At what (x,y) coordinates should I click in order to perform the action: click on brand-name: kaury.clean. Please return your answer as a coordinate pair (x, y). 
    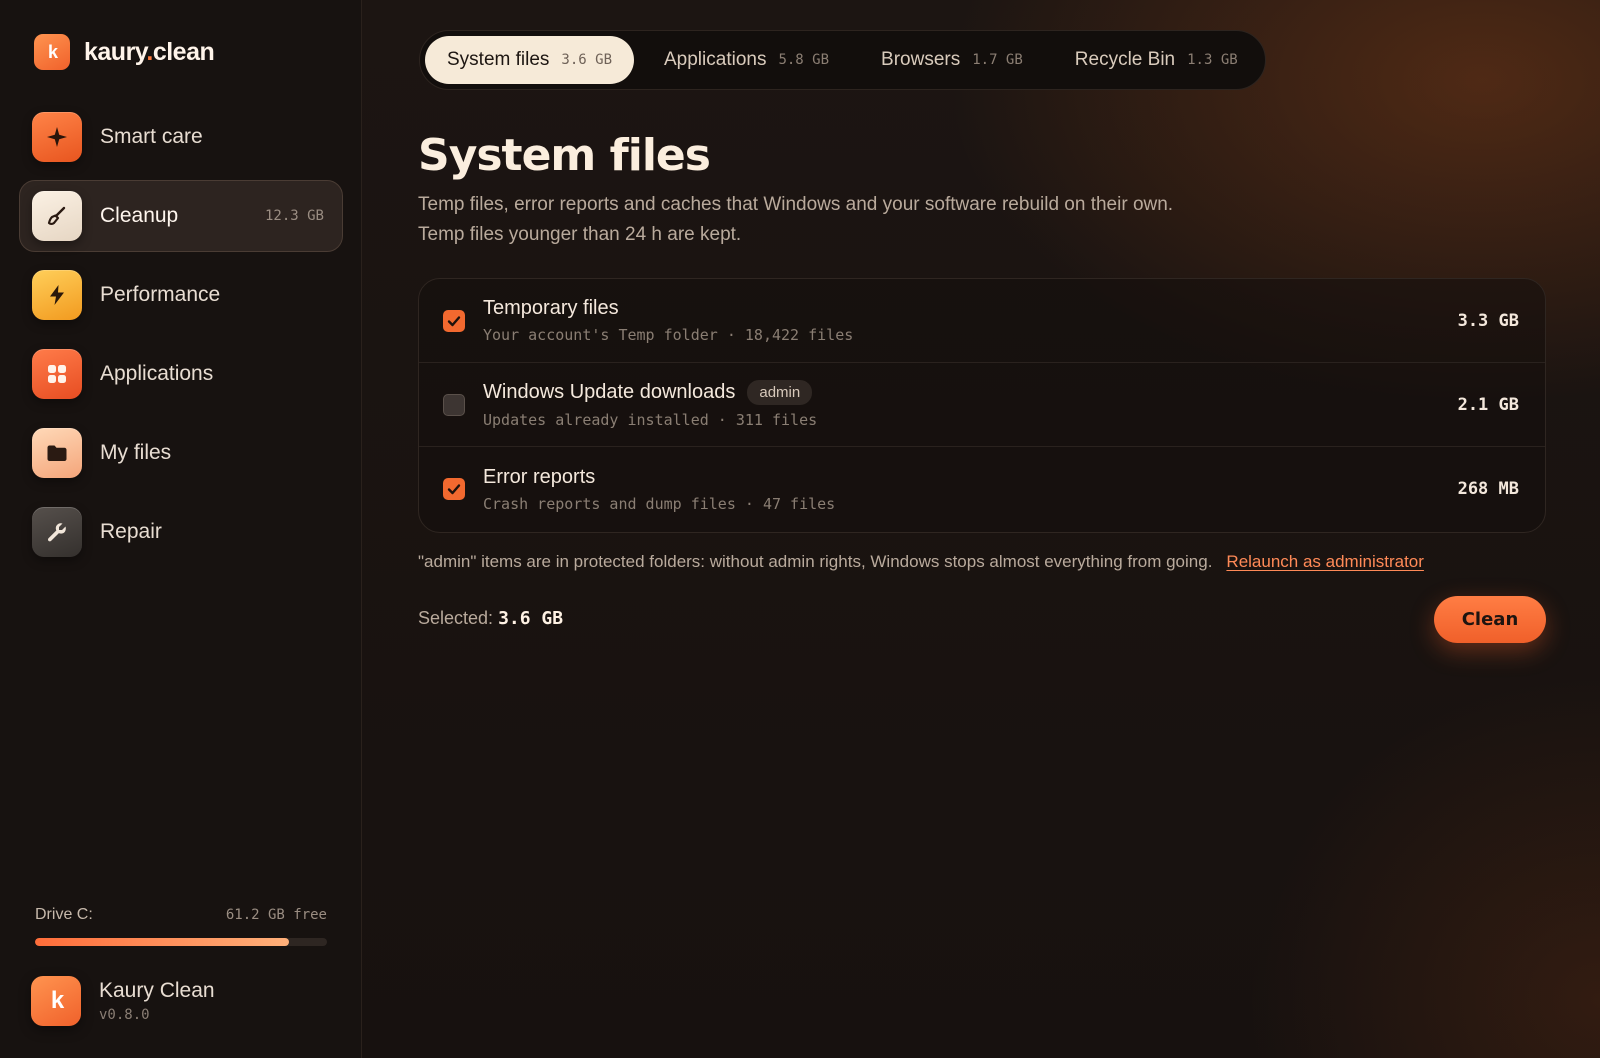
    Looking at the image, I should click on (149, 52).